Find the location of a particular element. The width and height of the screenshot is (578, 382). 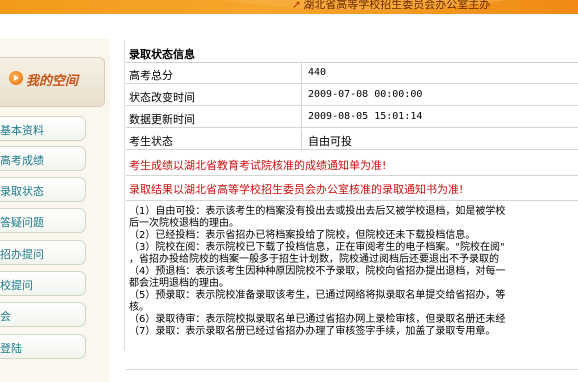

row-value: 自由可投 is located at coordinates (330, 141).